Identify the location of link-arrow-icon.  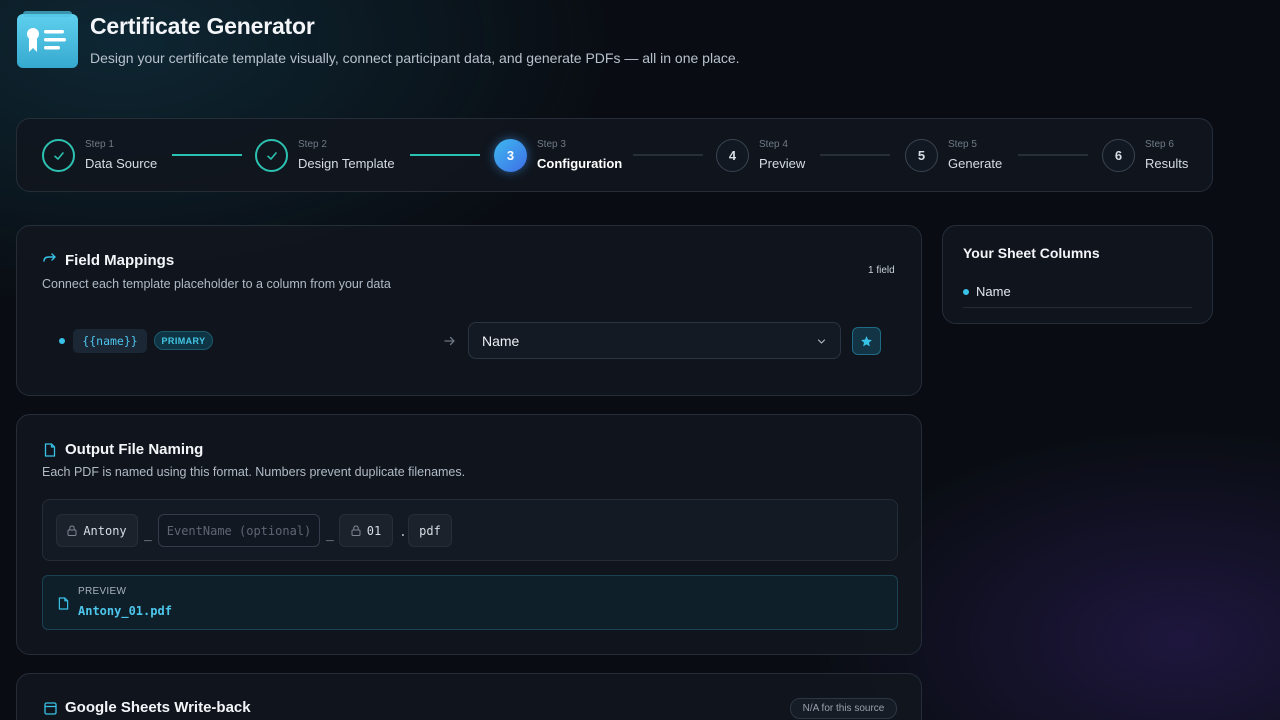
(49, 257).